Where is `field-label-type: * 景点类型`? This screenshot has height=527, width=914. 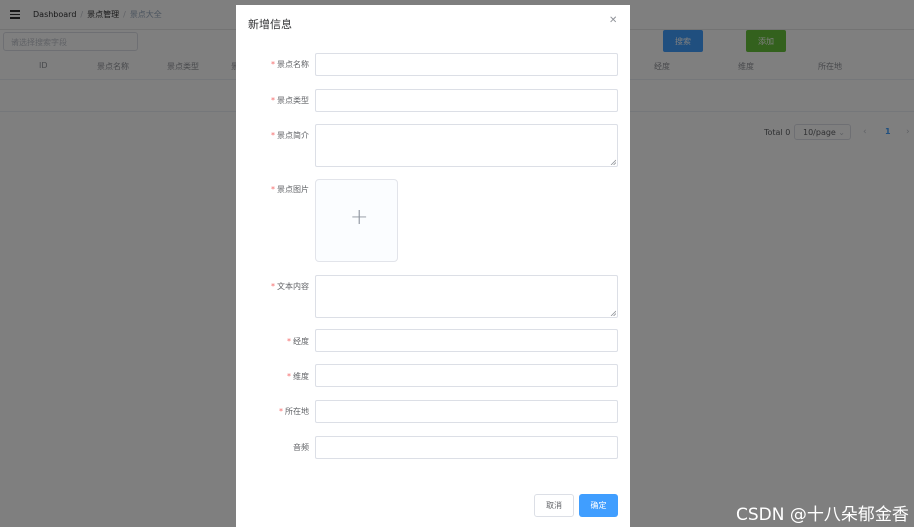 field-label-type: * 景点类型 is located at coordinates (290, 100).